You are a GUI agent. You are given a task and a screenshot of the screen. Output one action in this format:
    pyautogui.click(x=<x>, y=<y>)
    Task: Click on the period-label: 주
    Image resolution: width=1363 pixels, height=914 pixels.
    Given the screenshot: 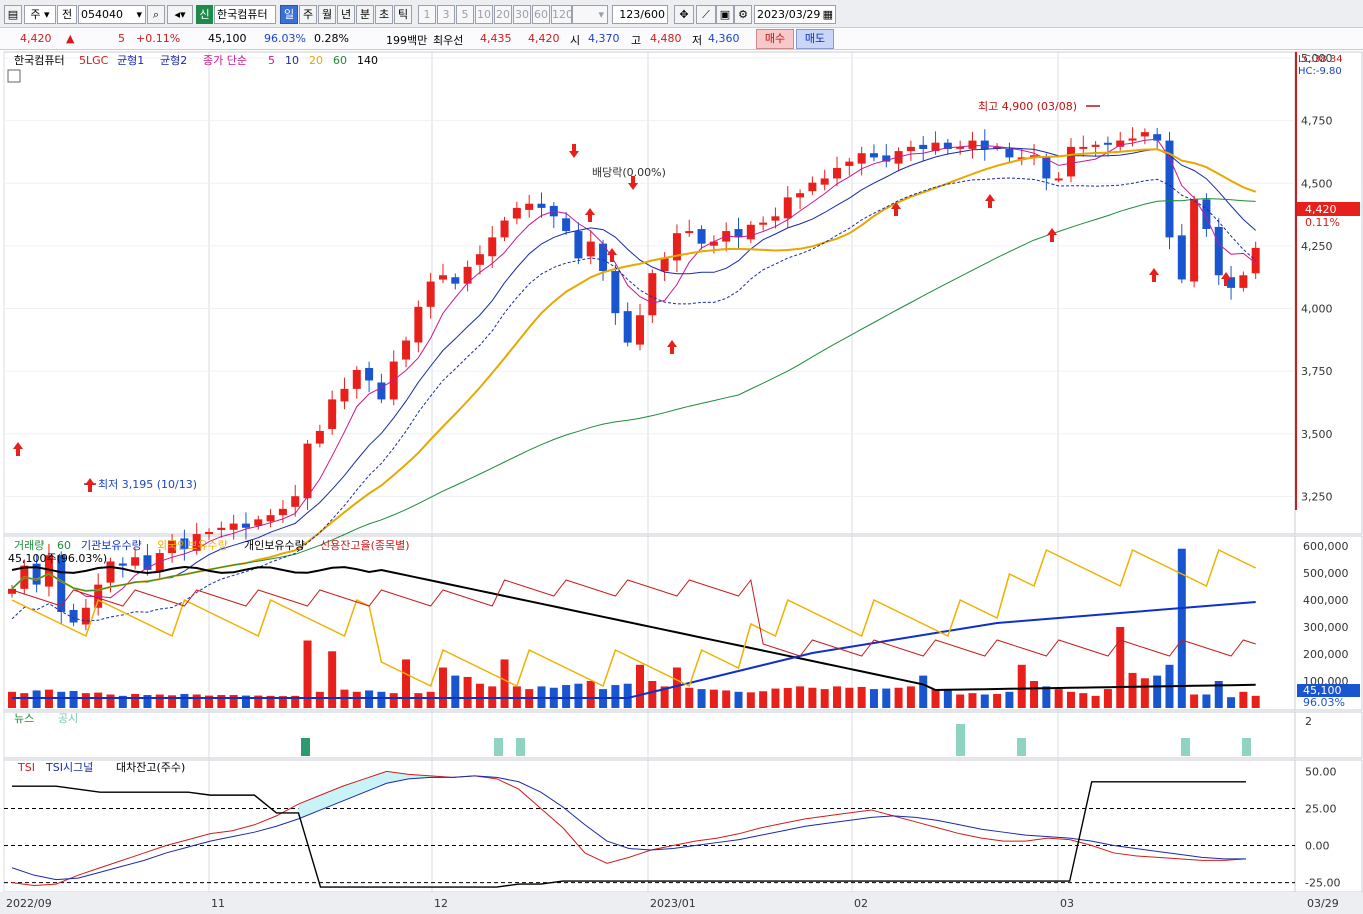 What is the action you would take?
    pyautogui.click(x=35, y=14)
    